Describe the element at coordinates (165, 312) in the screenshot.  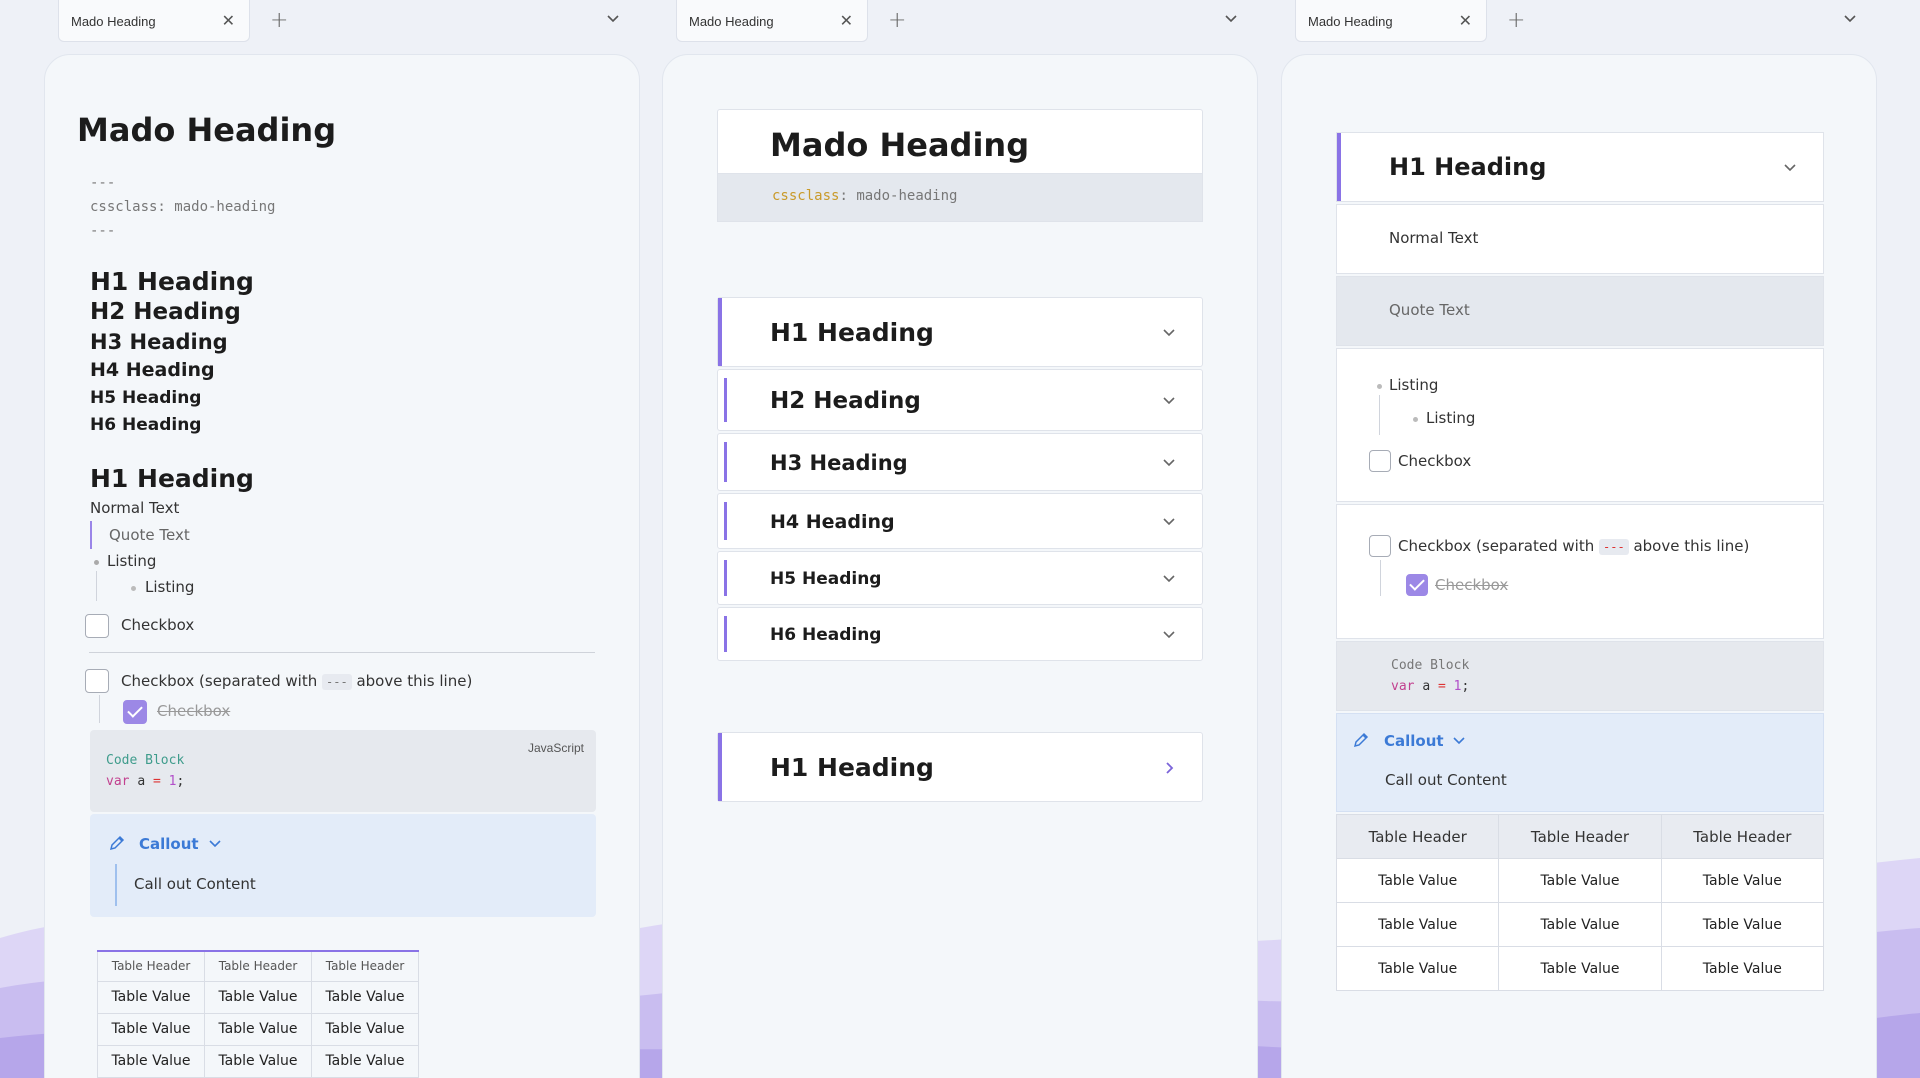
I see `heading-h2: H2 Heading` at that location.